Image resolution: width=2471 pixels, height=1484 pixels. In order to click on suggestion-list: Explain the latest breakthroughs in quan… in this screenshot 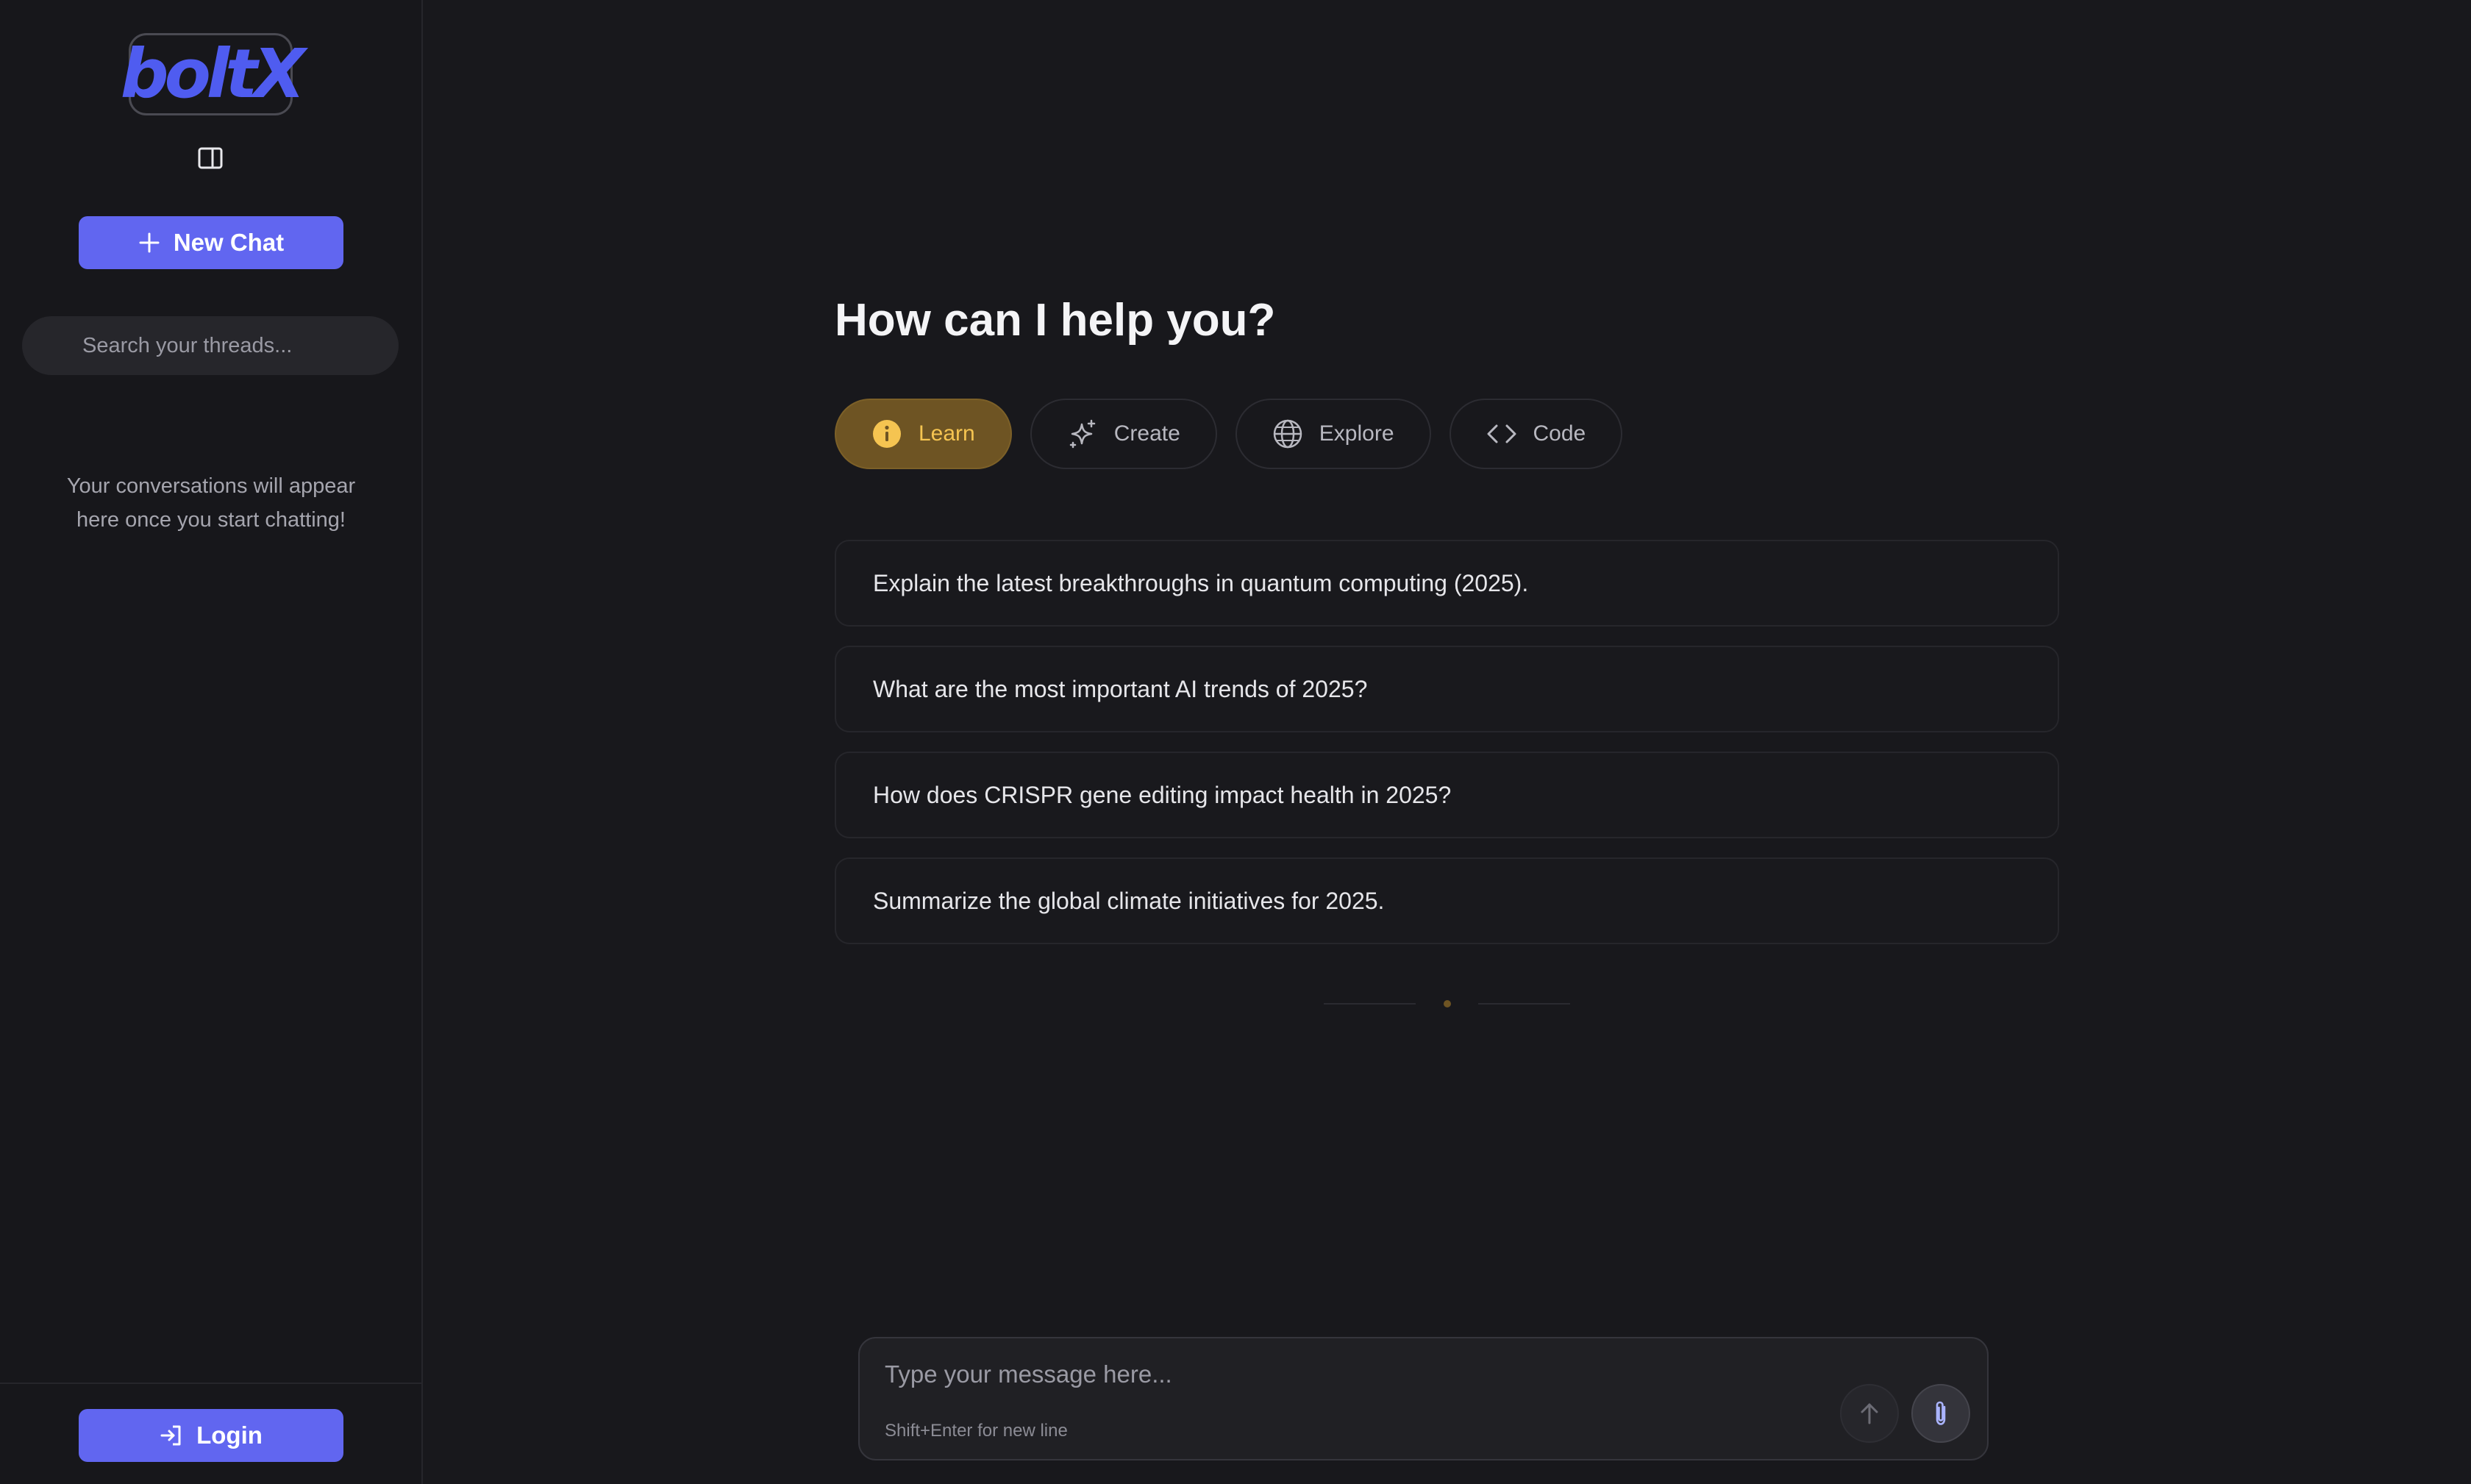, I will do `click(1447, 742)`.